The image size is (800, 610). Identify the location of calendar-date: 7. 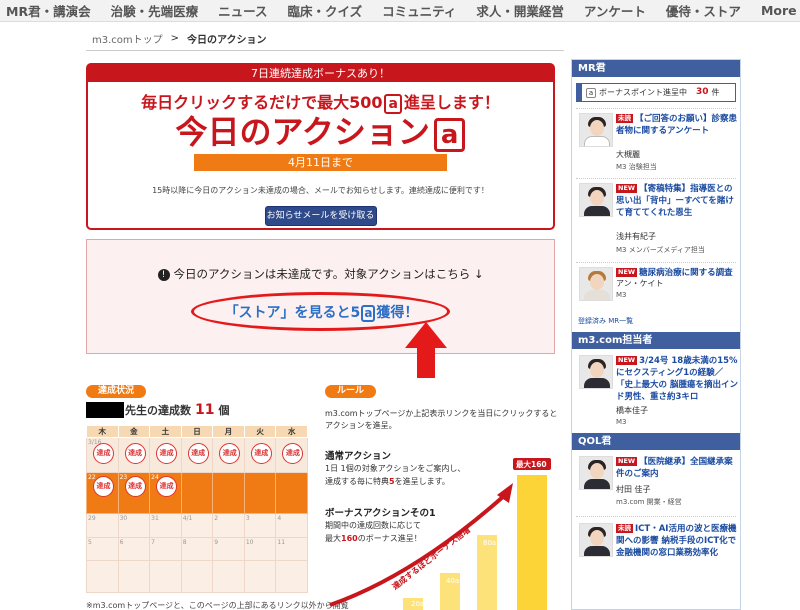
(153, 542).